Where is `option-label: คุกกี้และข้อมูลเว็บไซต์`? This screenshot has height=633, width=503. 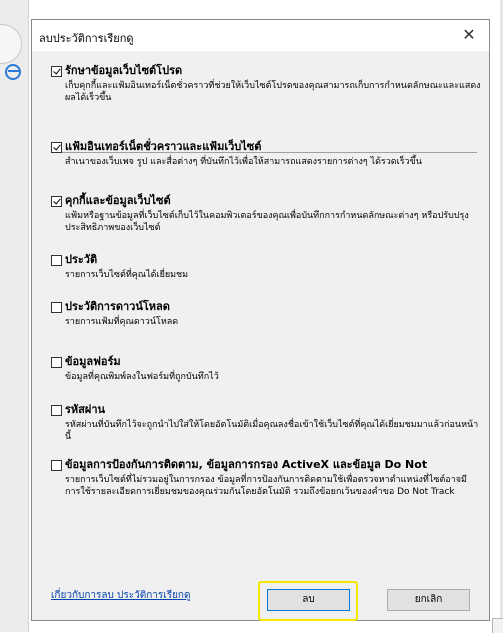 option-label: คุกกี้และข้อมูลเว็บไซต์ is located at coordinates (118, 201).